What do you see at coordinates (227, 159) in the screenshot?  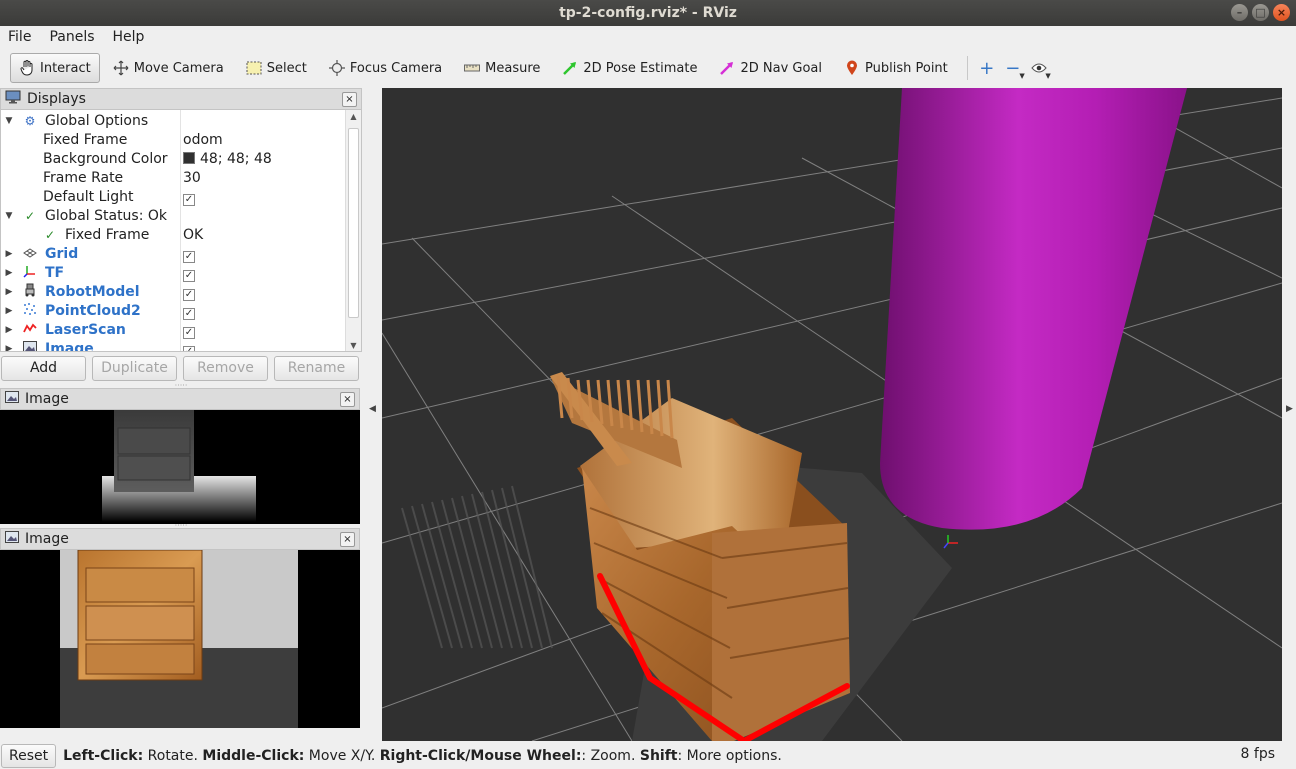 I see `background-color-value: 48; 48; 48` at bounding box center [227, 159].